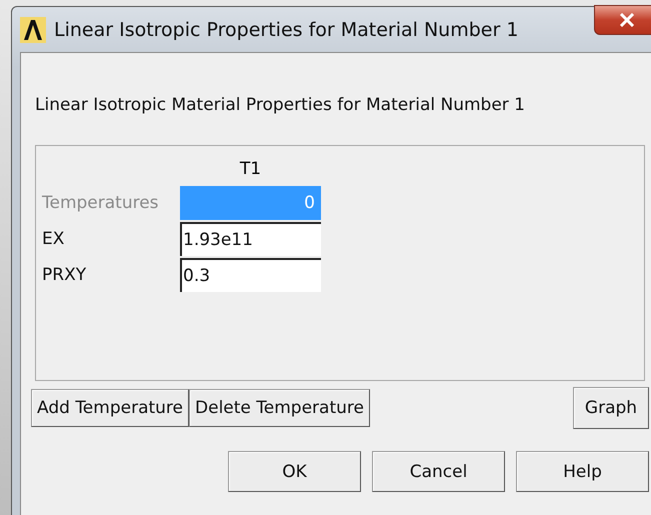 The height and width of the screenshot is (515, 651). Describe the element at coordinates (294, 471) in the screenshot. I see `dialog-button: OK` at that location.